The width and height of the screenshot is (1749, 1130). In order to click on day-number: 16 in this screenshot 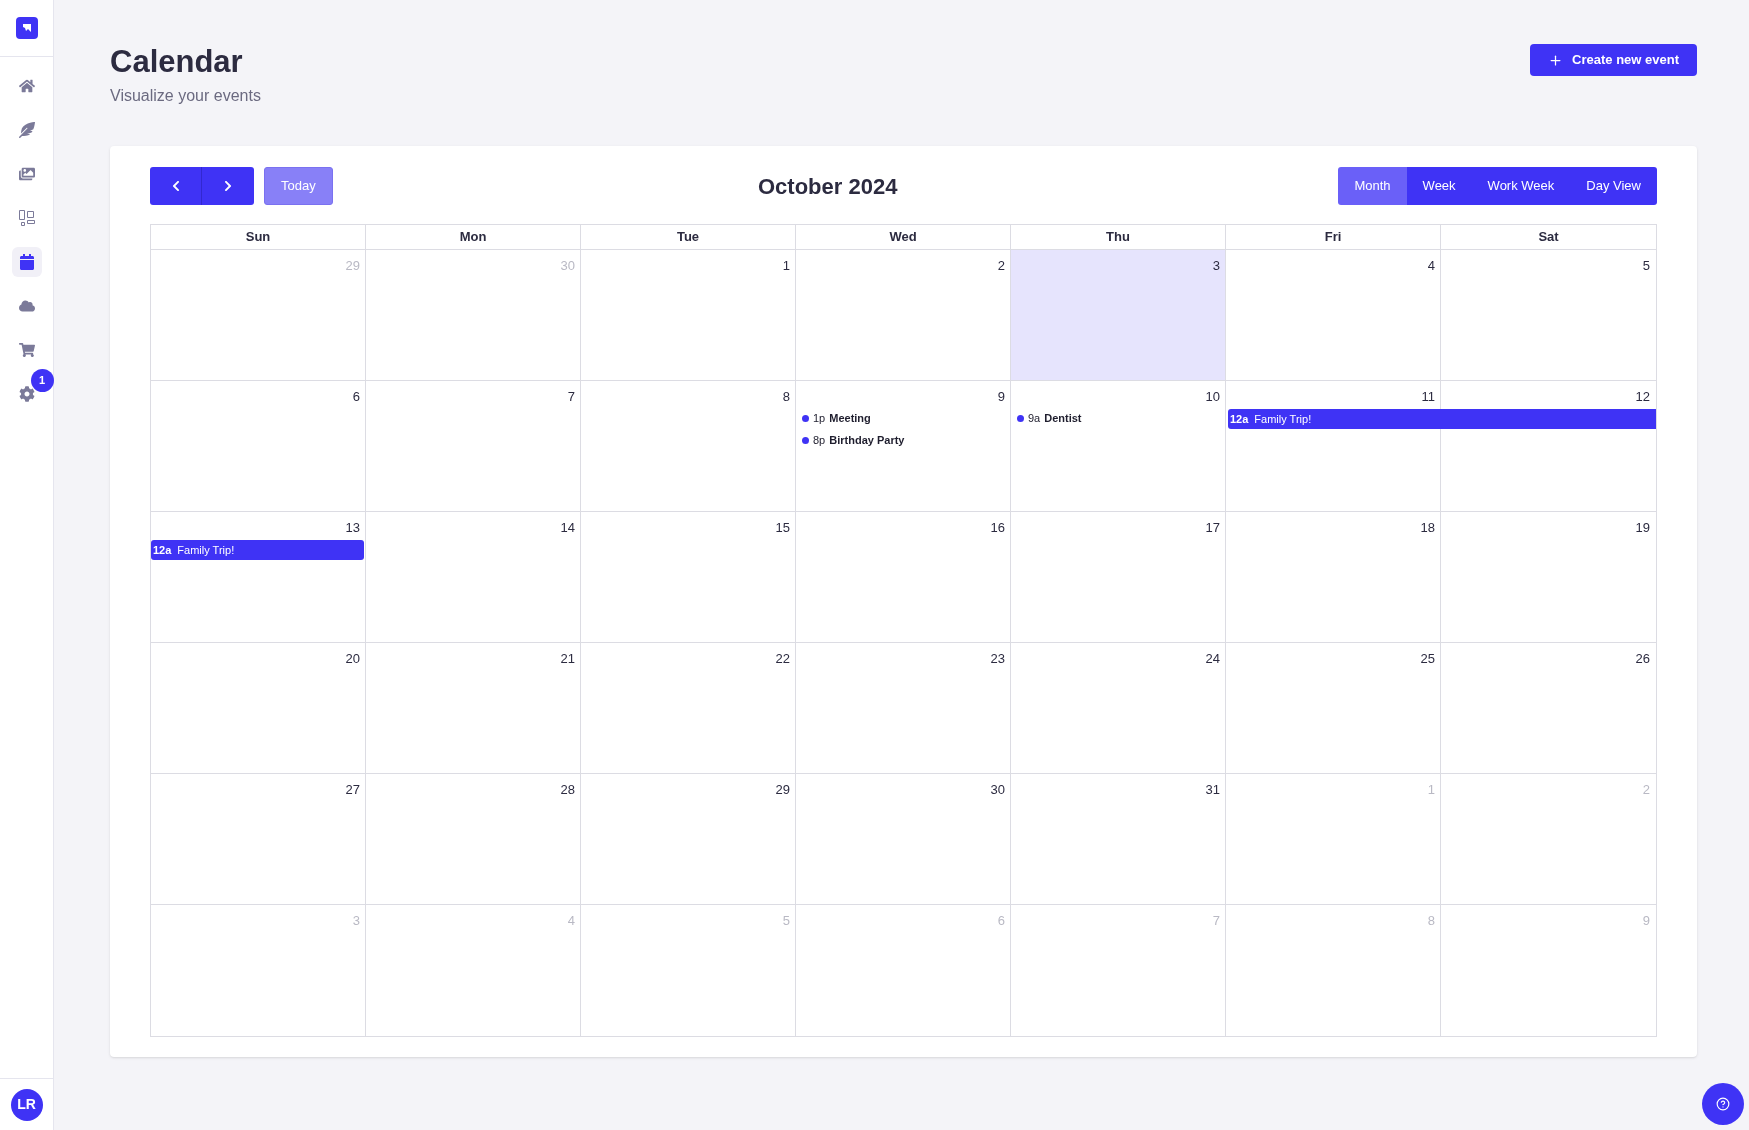, I will do `click(997, 528)`.